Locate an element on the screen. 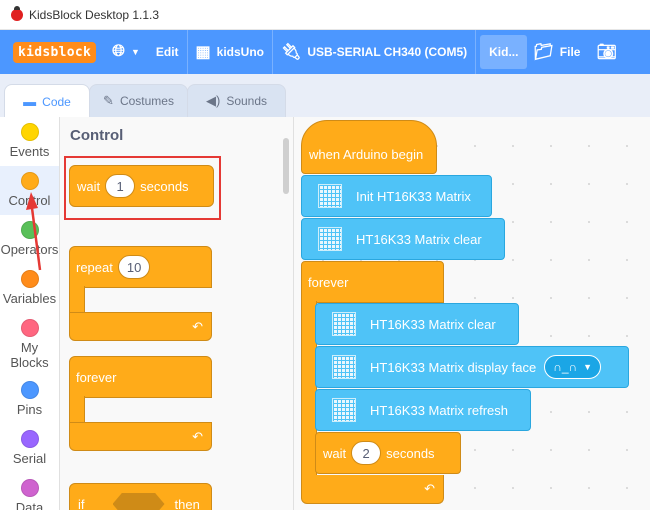  repeat-block-label: repeat is located at coordinates (94, 267).